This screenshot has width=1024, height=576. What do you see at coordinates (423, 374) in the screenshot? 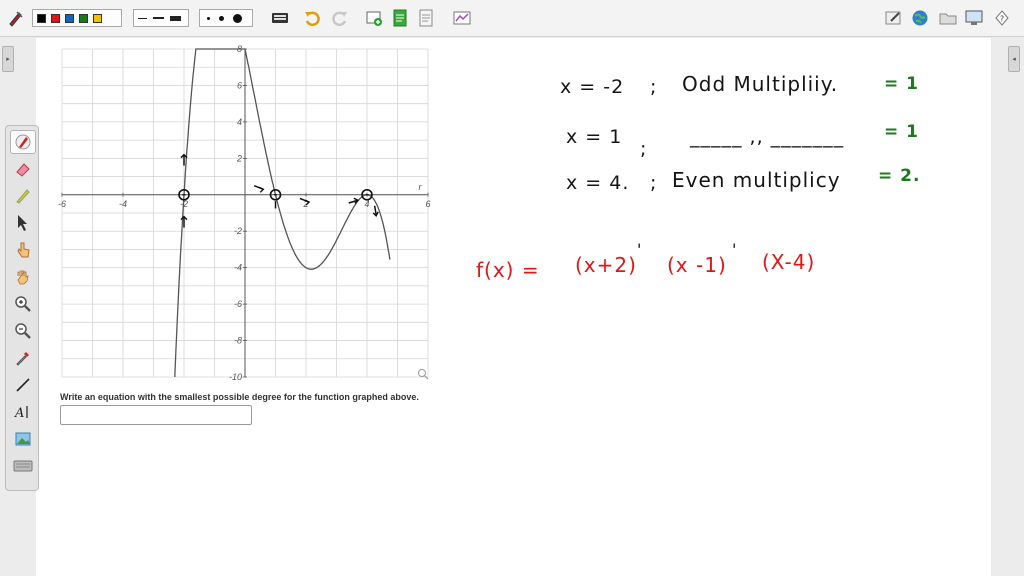
I see `graph-zoom-icon` at bounding box center [423, 374].